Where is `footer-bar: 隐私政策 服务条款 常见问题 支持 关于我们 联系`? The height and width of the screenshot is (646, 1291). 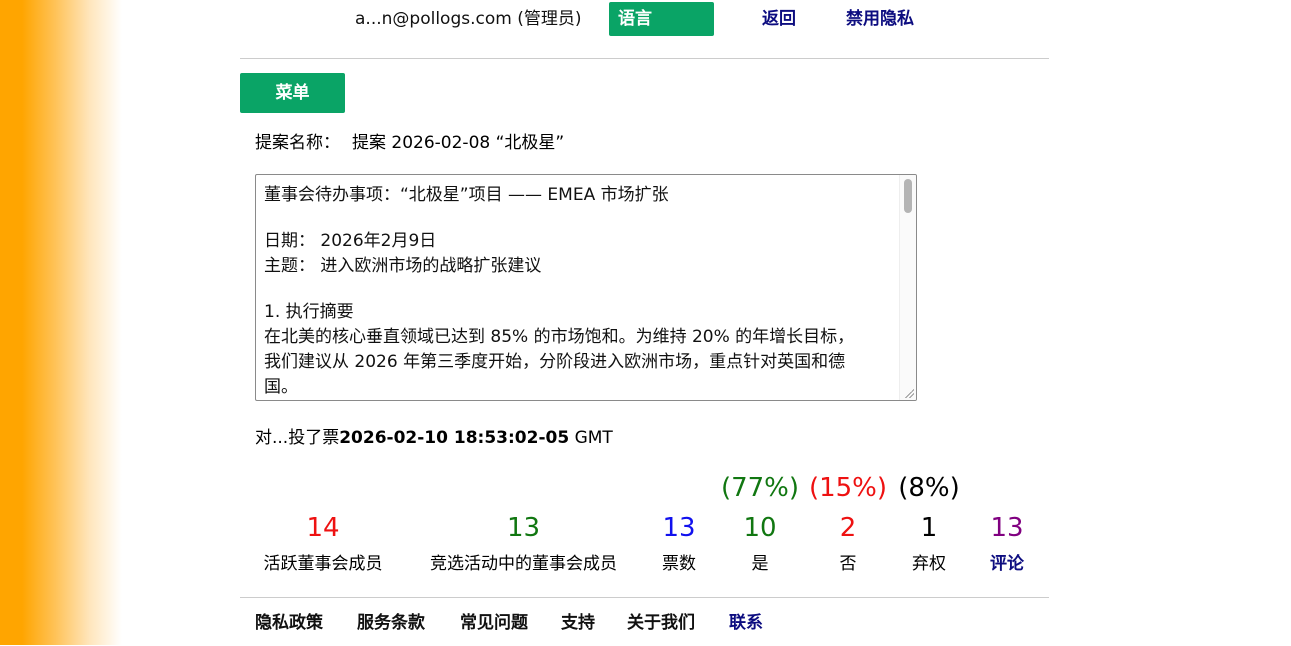
footer-bar: 隐私政策 服务条款 常见问题 支持 关于我们 联系 is located at coordinates (644, 621).